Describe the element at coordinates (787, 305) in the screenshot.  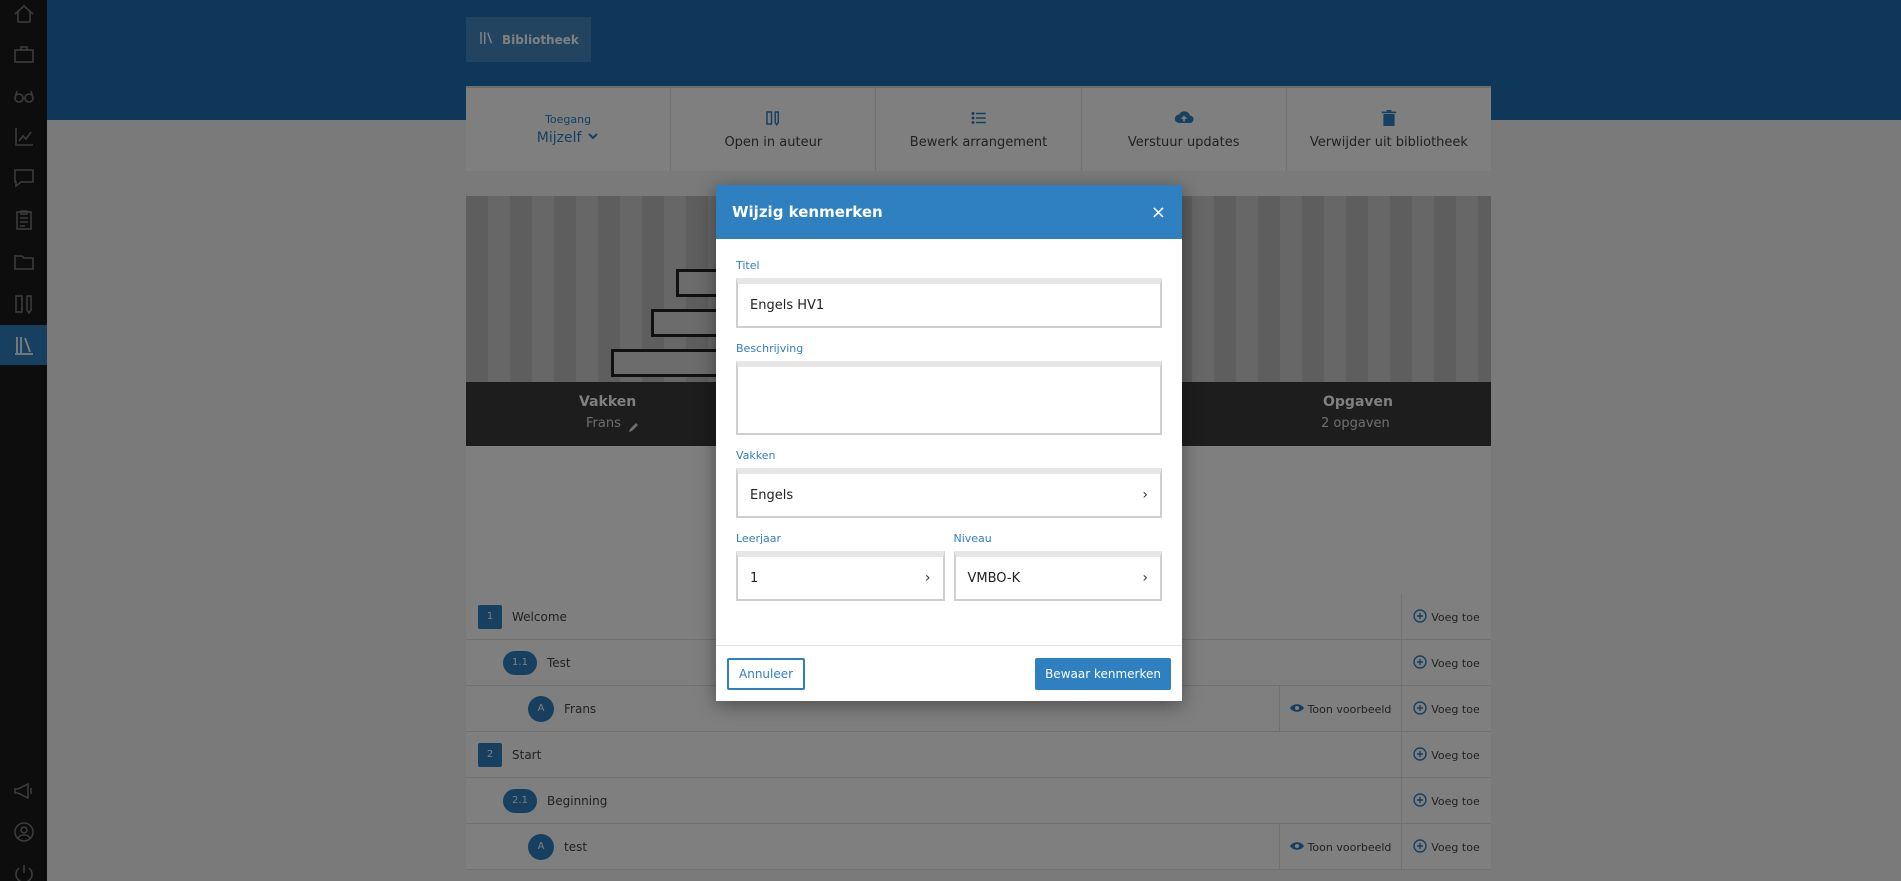
I see `title-value: Engels HV1` at that location.